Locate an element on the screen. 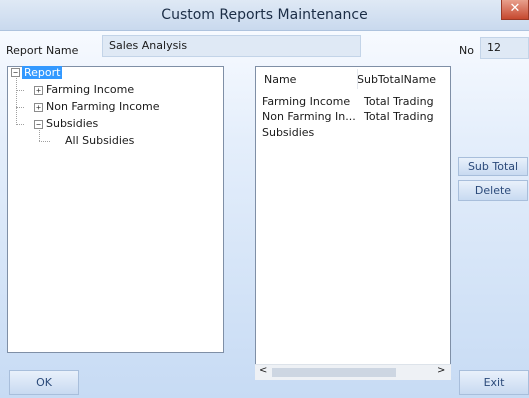  column-header-subtotalname: SubTotalName is located at coordinates (396, 79).